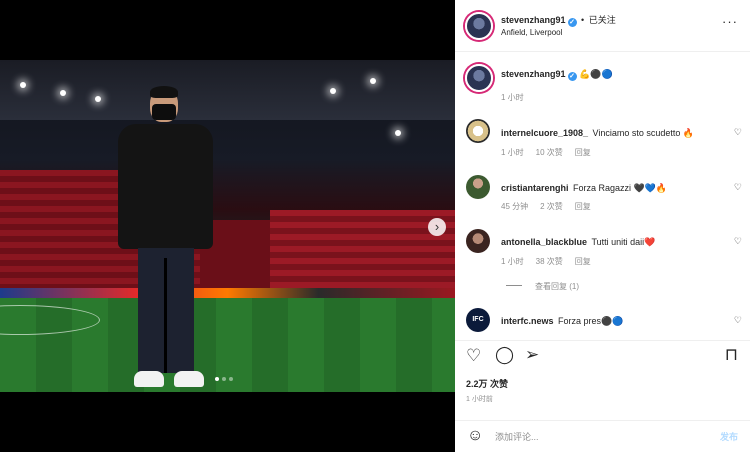  What do you see at coordinates (189, 379) in the screenshot?
I see `right-sneaker` at bounding box center [189, 379].